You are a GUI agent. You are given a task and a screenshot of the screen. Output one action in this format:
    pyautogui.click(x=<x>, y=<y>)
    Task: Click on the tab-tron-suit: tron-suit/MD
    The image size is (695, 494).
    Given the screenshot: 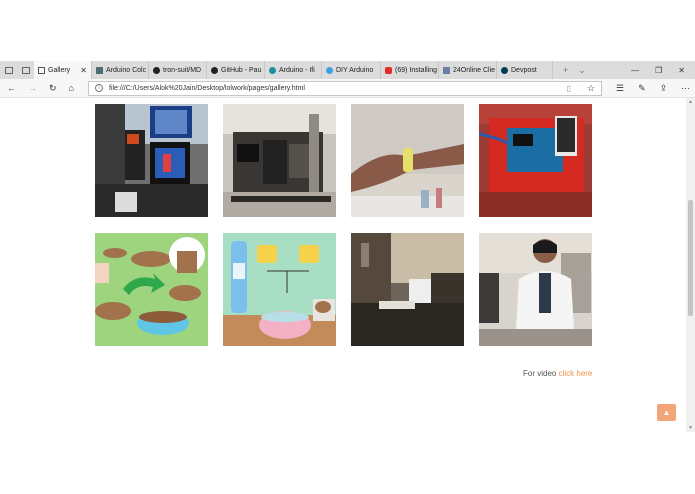 What is the action you would take?
    pyautogui.click(x=178, y=70)
    